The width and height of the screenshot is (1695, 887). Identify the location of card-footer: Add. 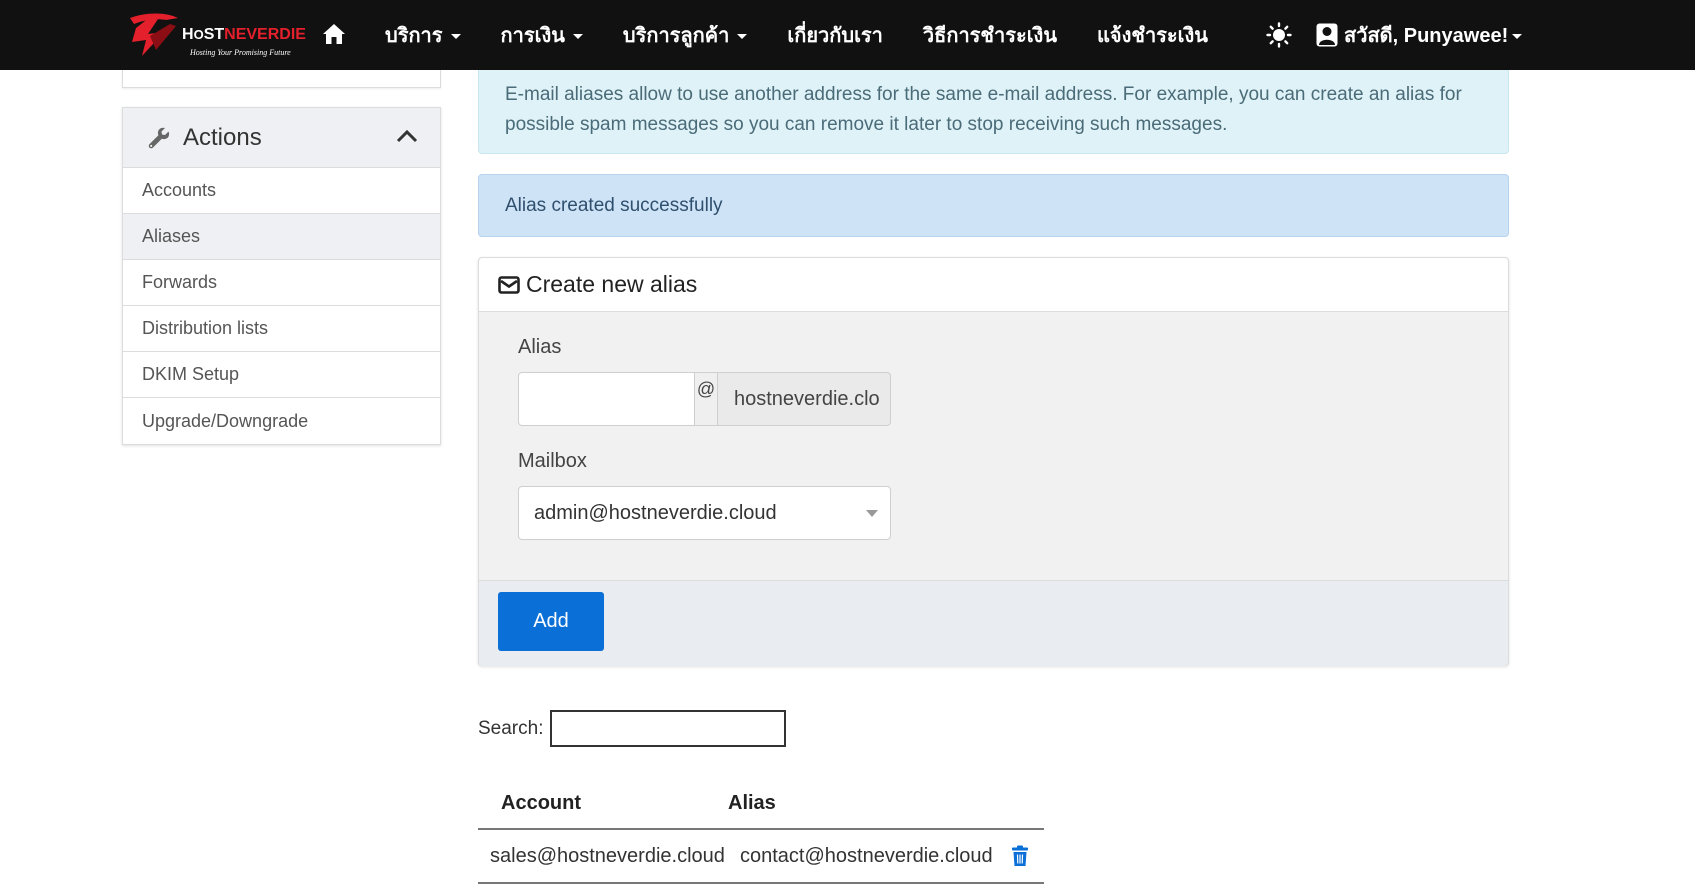
(993, 623).